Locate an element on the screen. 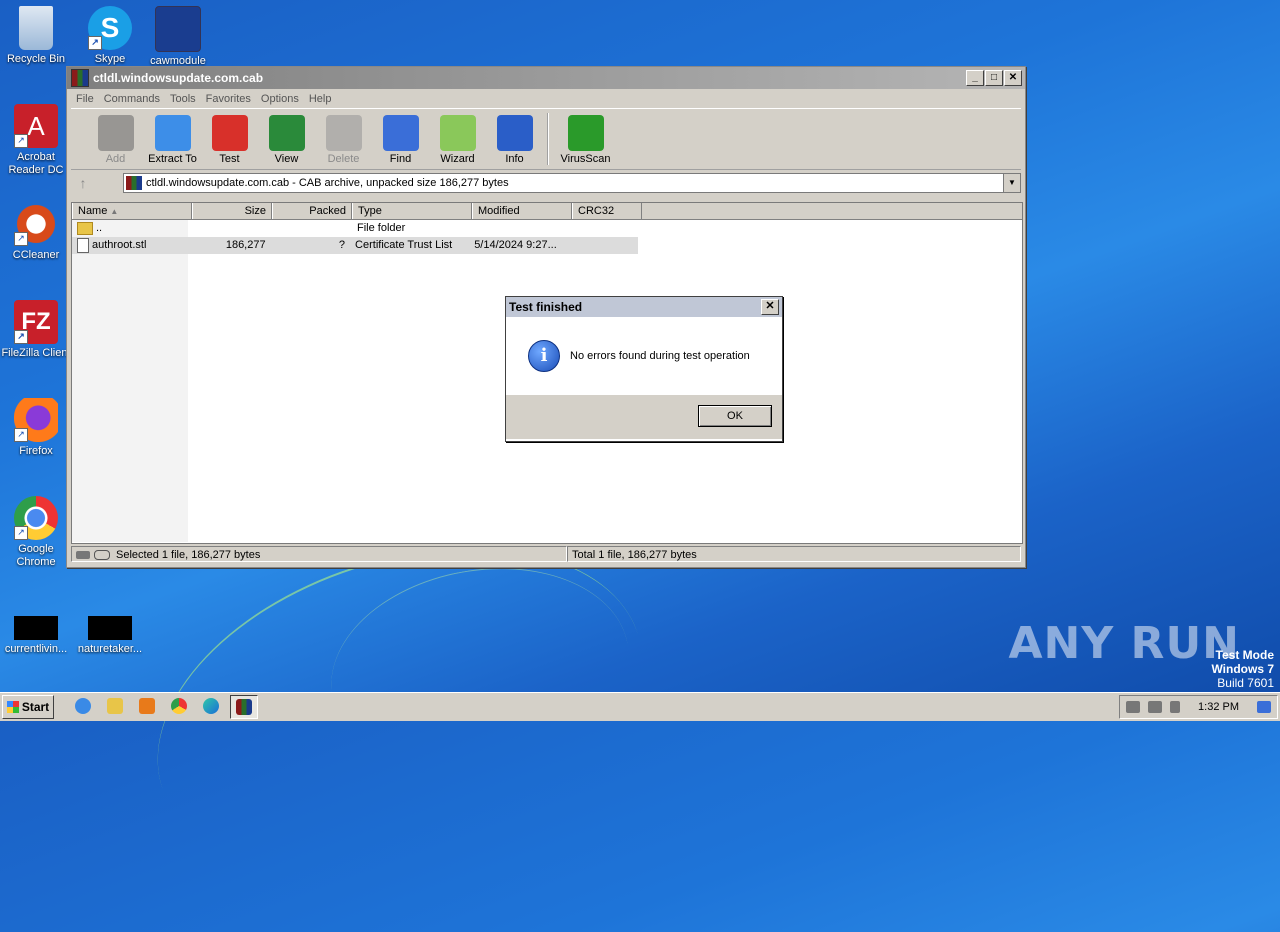 The height and width of the screenshot is (932, 1280). desktop-icon-acrobat: A ↗ Acrobat Reader DC is located at coordinates (37, 140).